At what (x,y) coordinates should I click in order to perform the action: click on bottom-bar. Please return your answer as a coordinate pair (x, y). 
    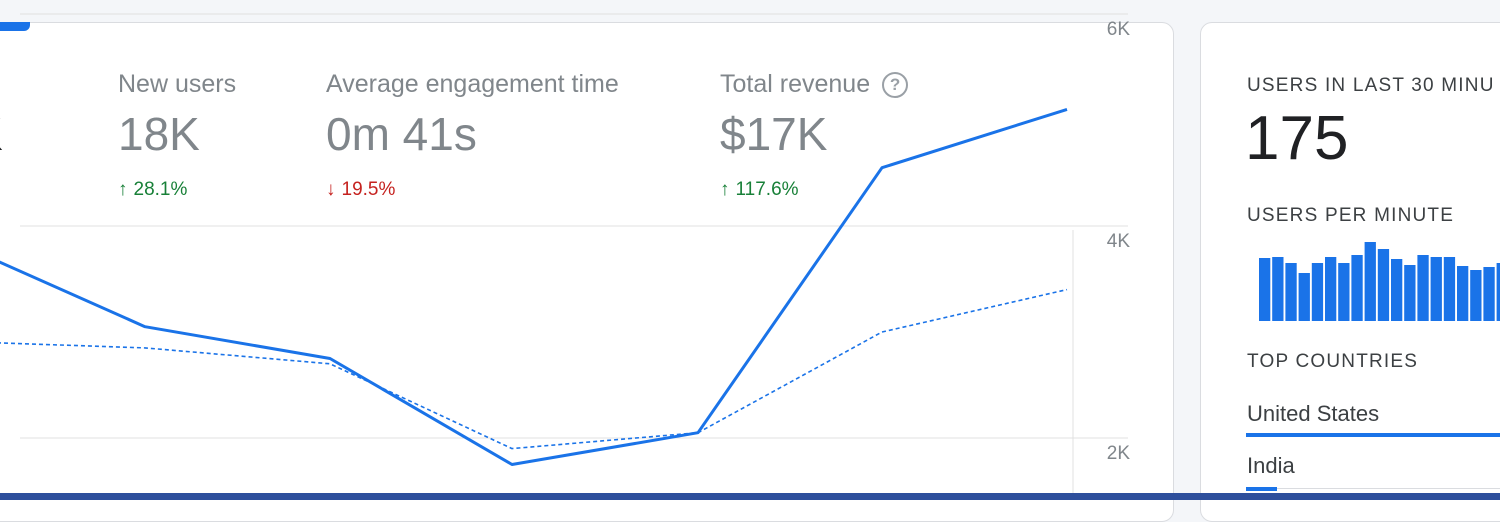
    Looking at the image, I should click on (750, 496).